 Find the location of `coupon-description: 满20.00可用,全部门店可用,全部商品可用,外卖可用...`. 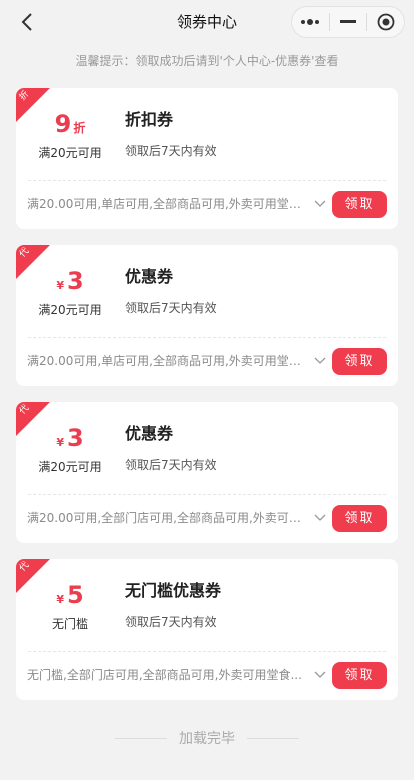

coupon-description: 满20.00可用,全部门店可用,全部商品可用,外卖可用... is located at coordinates (167, 518).